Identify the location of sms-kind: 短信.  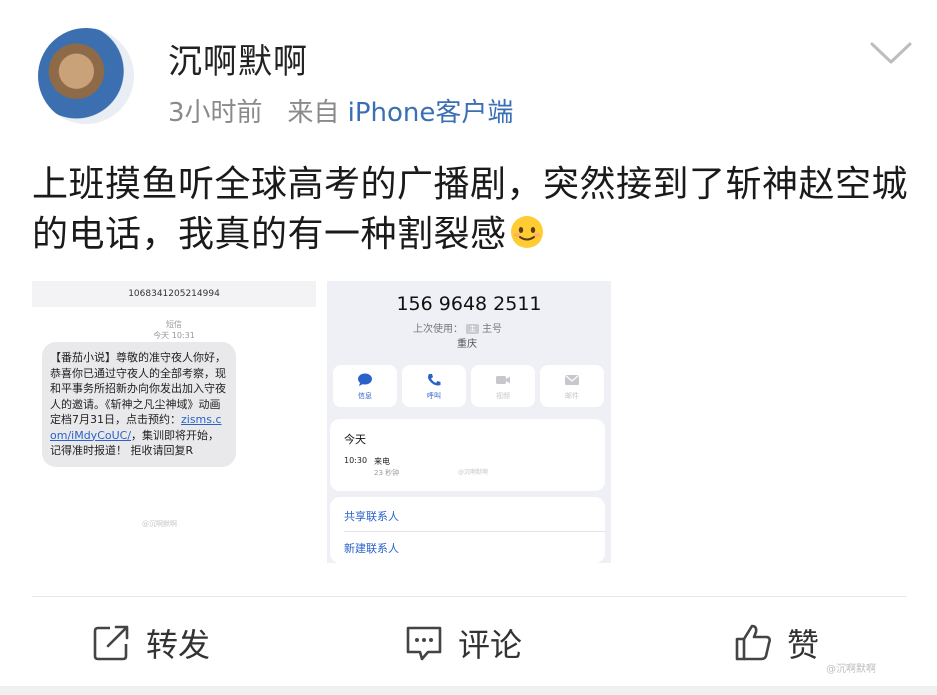
(174, 324).